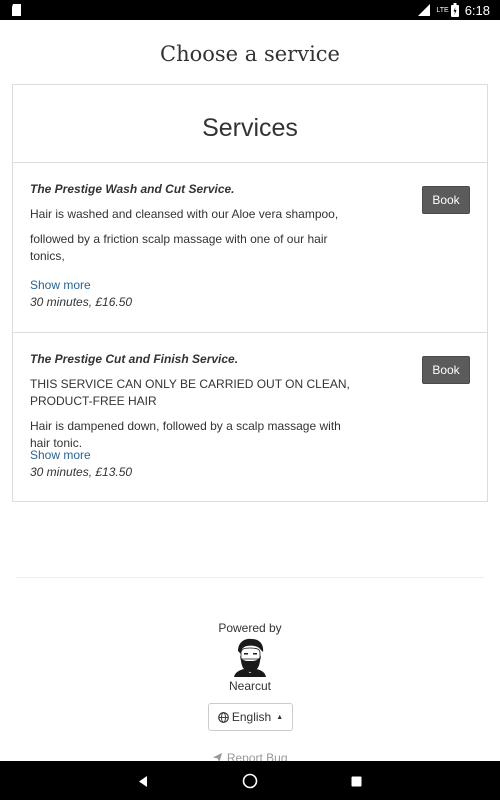 This screenshot has height=800, width=500. I want to click on status-bar: LTE 6:18, so click(250, 10).